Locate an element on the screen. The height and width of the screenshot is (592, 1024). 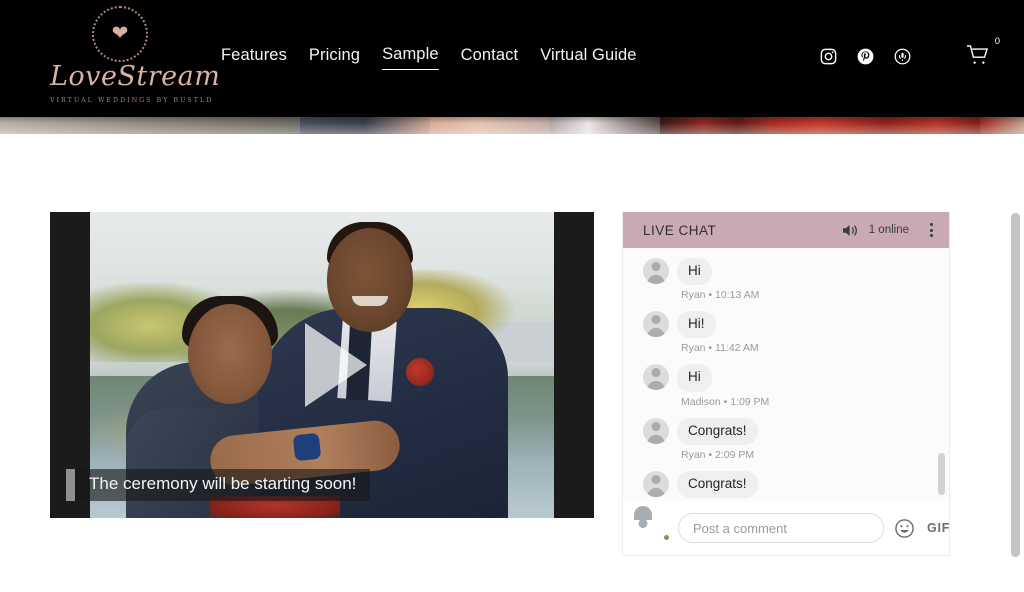
nav-item-features: Features is located at coordinates (254, 58).